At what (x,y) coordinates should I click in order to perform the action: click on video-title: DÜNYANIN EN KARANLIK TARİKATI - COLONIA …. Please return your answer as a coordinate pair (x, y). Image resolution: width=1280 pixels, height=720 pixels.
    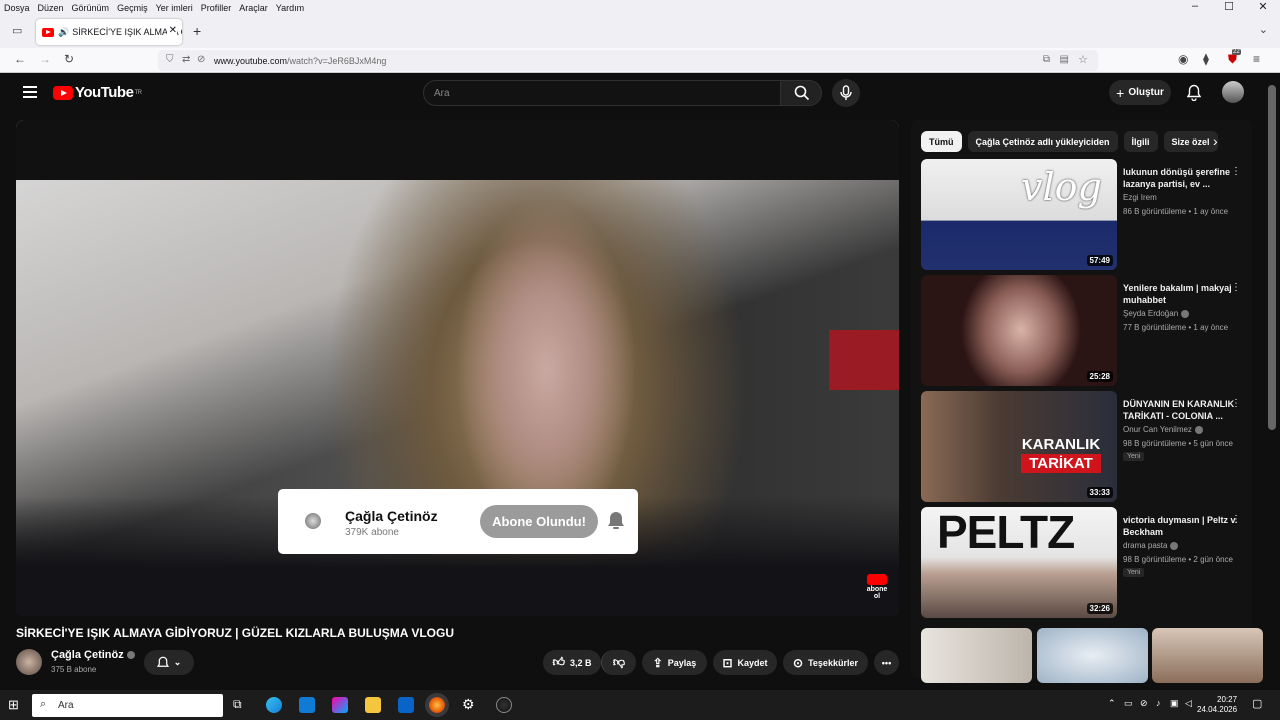
    Looking at the image, I should click on (1182, 410).